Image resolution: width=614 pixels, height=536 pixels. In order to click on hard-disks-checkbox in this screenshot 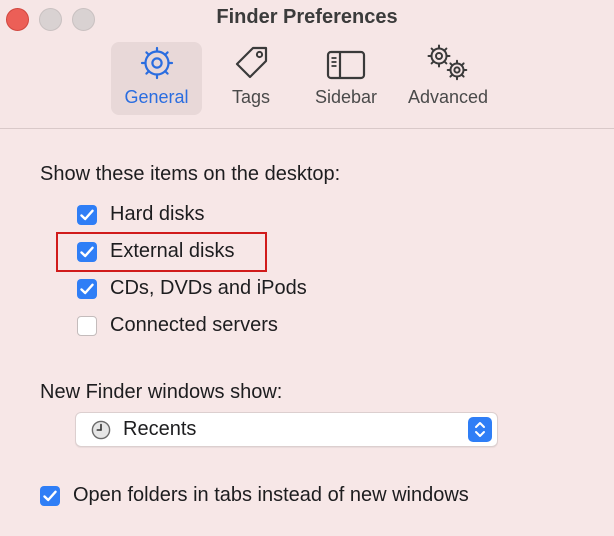, I will do `click(87, 214)`.